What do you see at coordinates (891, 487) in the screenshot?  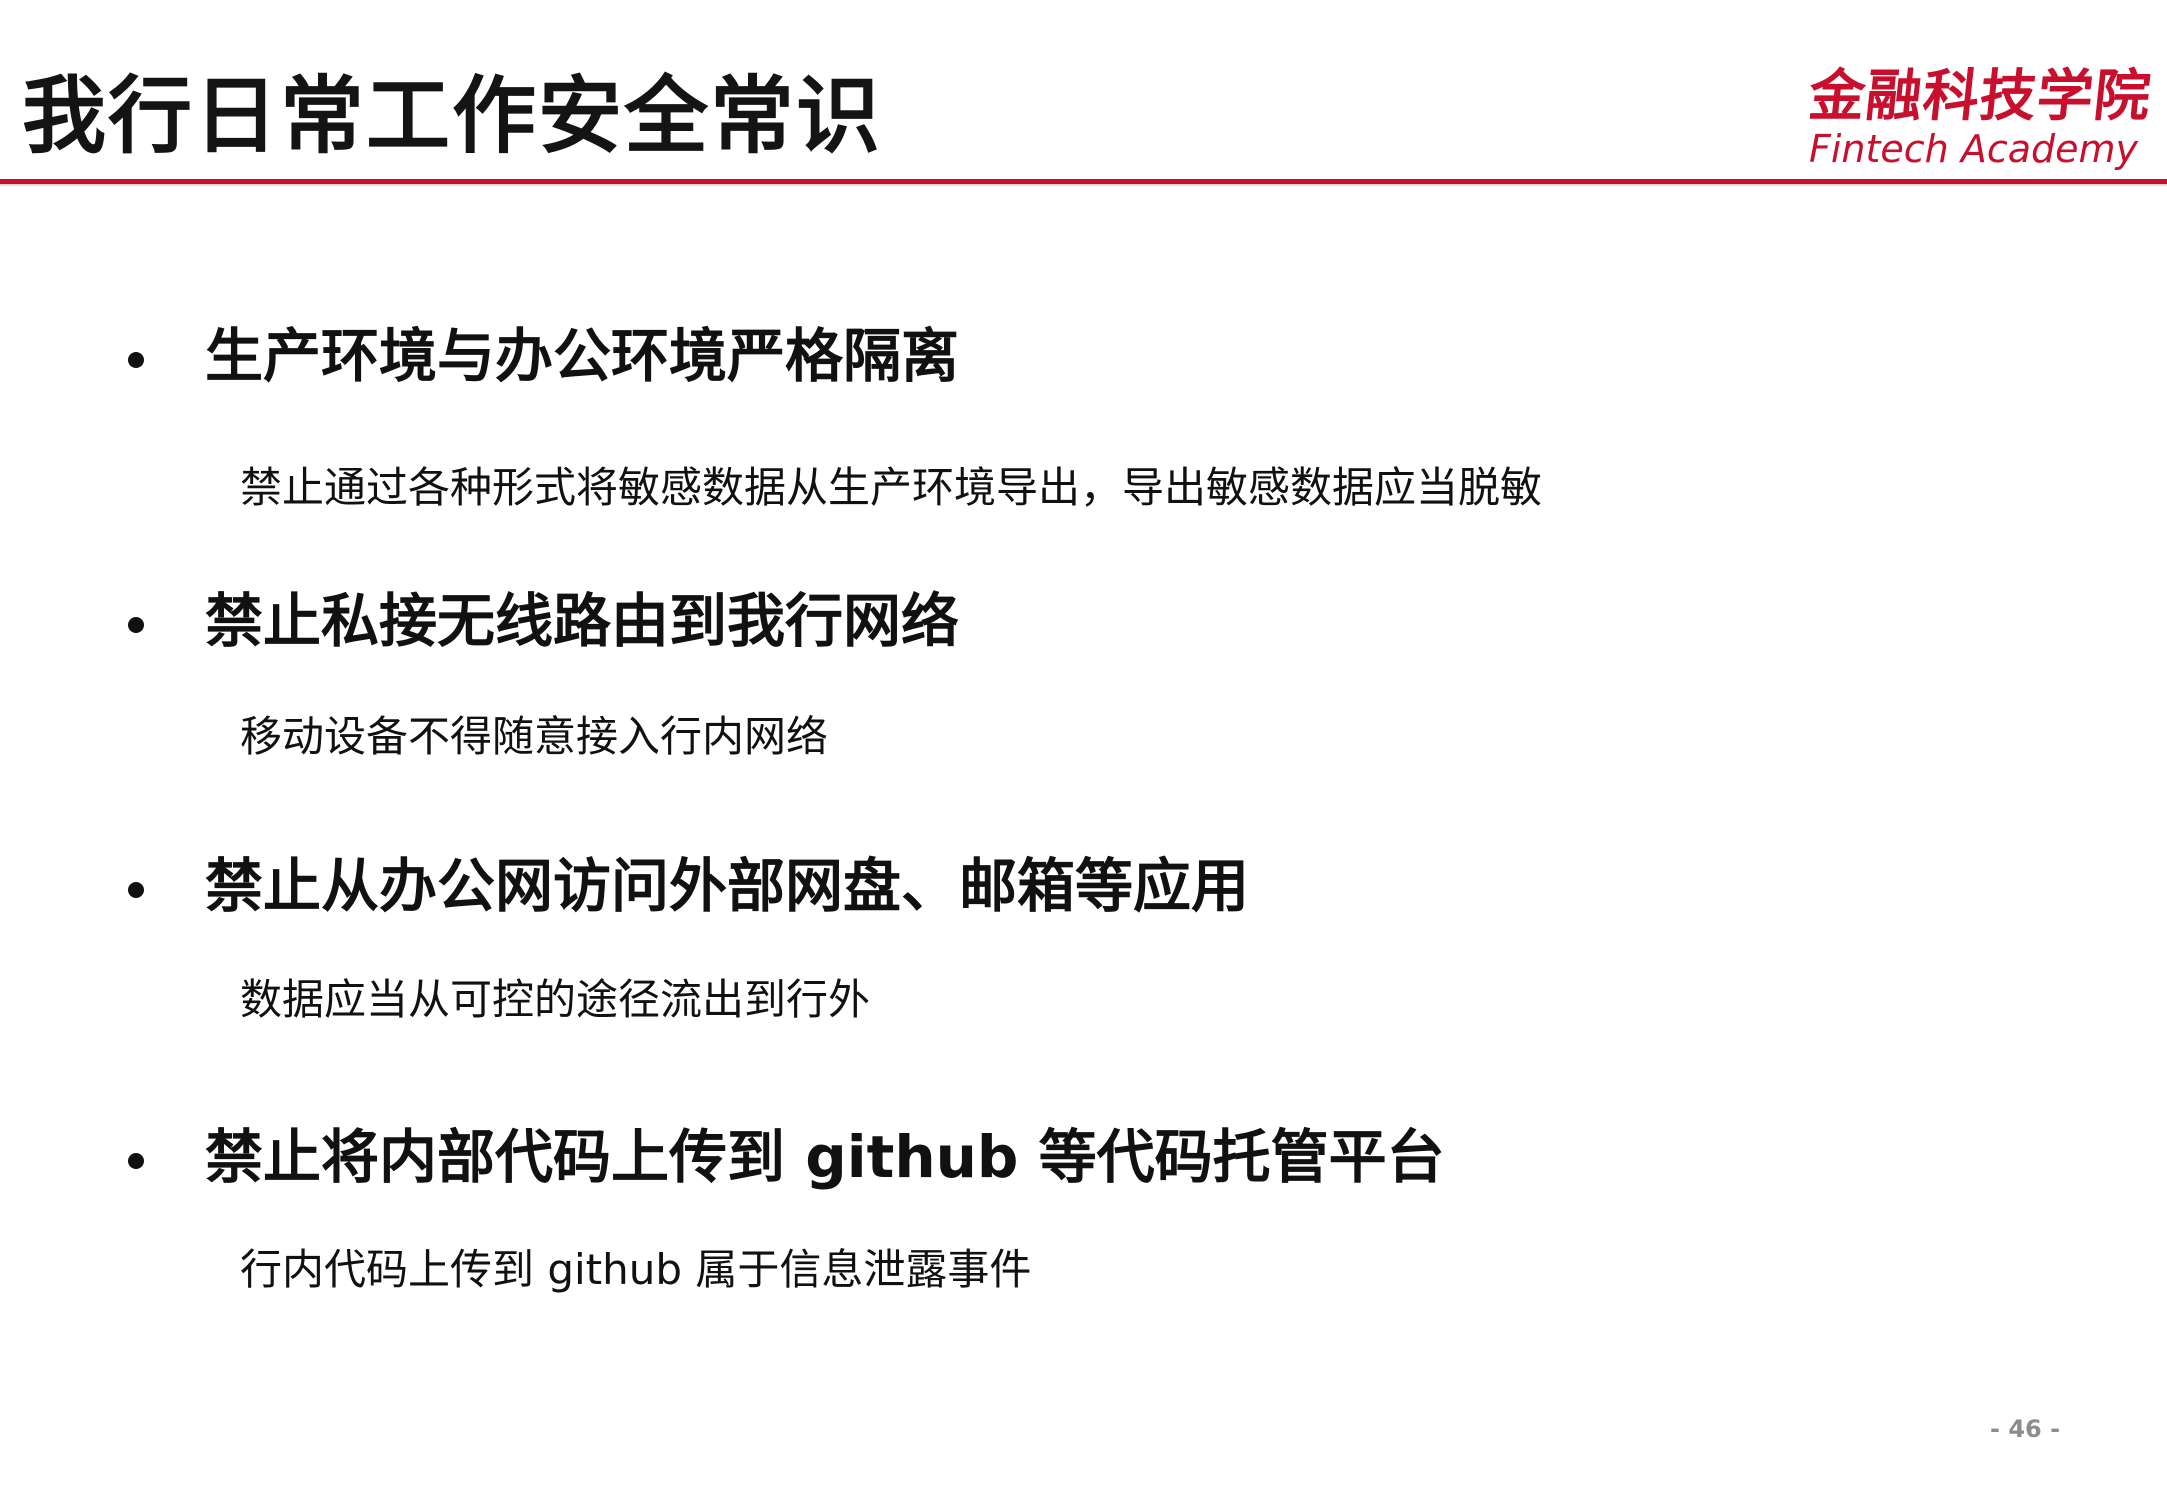 I see `bullet-detail: 禁止通过各种形式将敏感数据从生产环境导出，导出敏感数据应当脱敏` at bounding box center [891, 487].